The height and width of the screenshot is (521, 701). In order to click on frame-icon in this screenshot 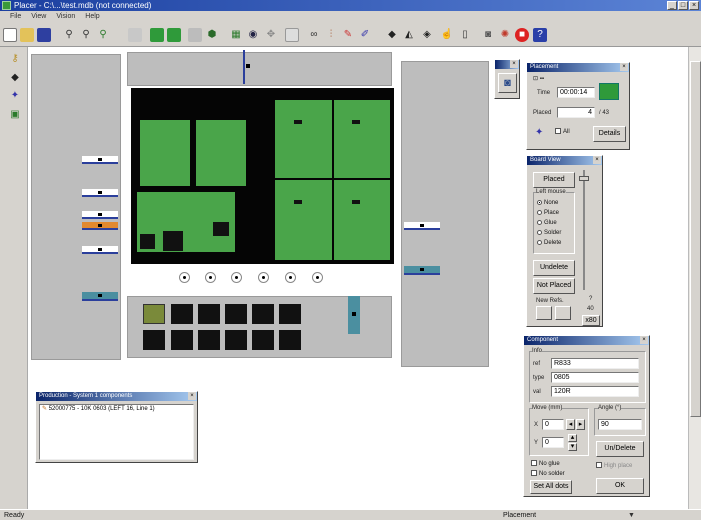, I will do `click(292, 35)`.